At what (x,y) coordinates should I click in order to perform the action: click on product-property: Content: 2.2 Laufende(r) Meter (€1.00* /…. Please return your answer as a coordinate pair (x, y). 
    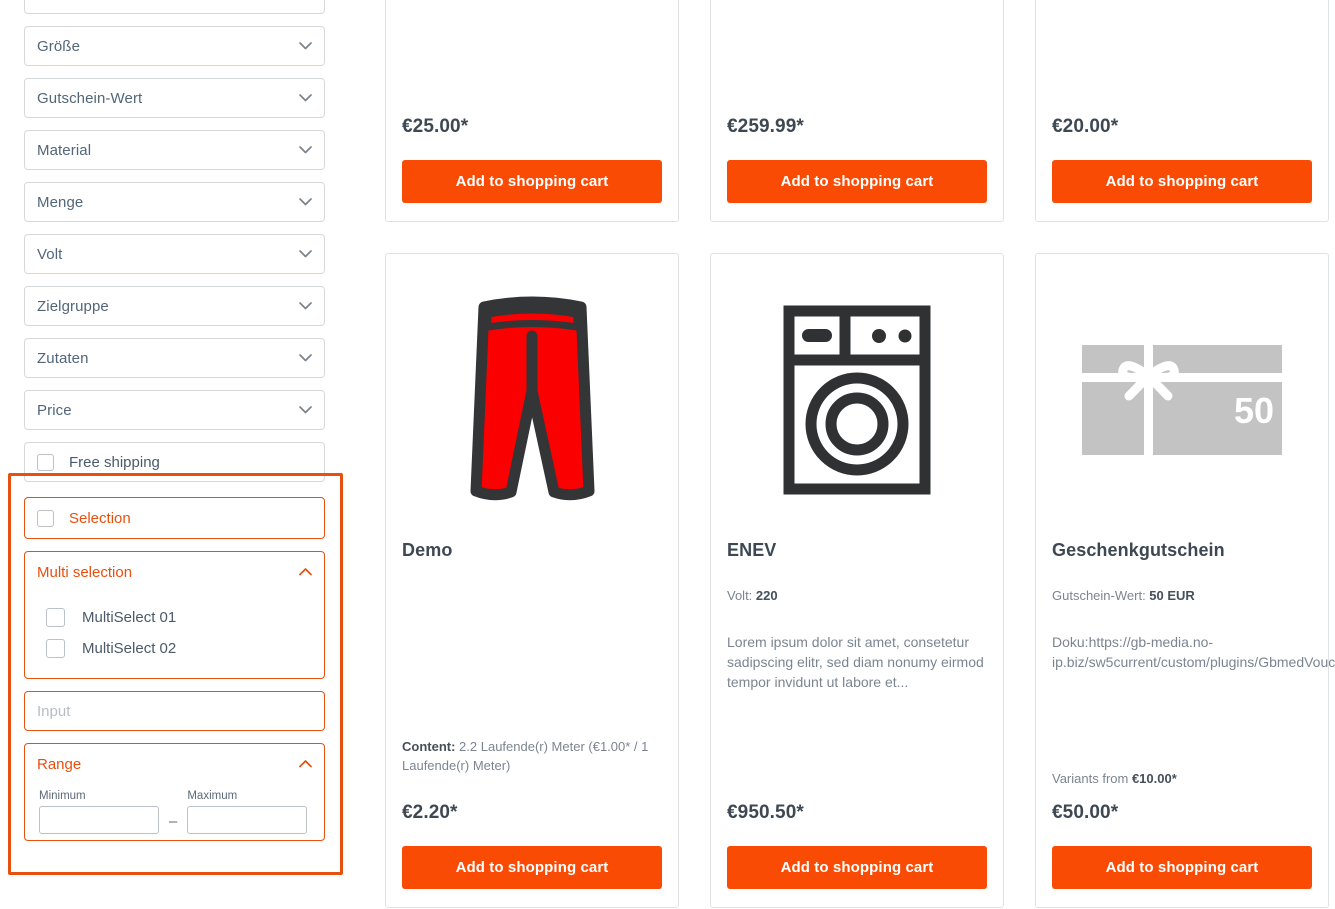
    Looking at the image, I should click on (532, 757).